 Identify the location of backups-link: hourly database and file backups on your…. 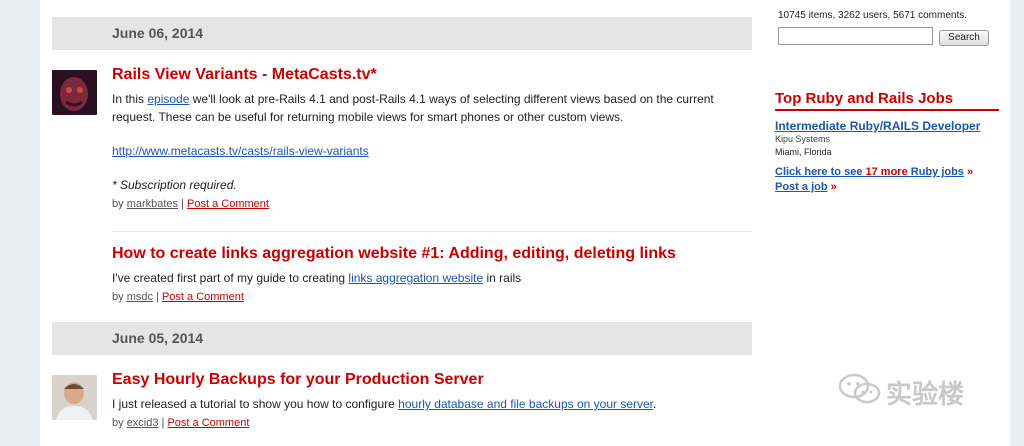
(525, 404).